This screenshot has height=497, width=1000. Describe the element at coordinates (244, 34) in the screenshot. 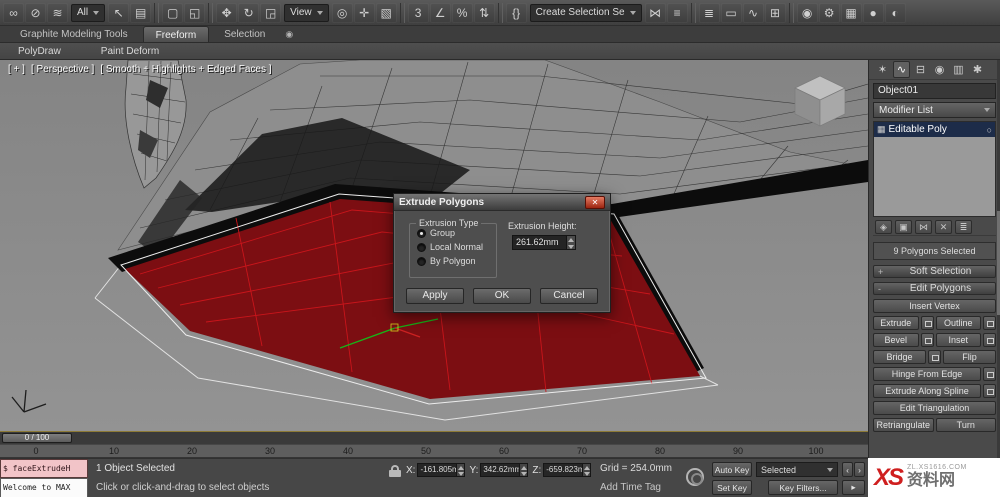

I see `ribbon-tab-selection: Selection` at that location.